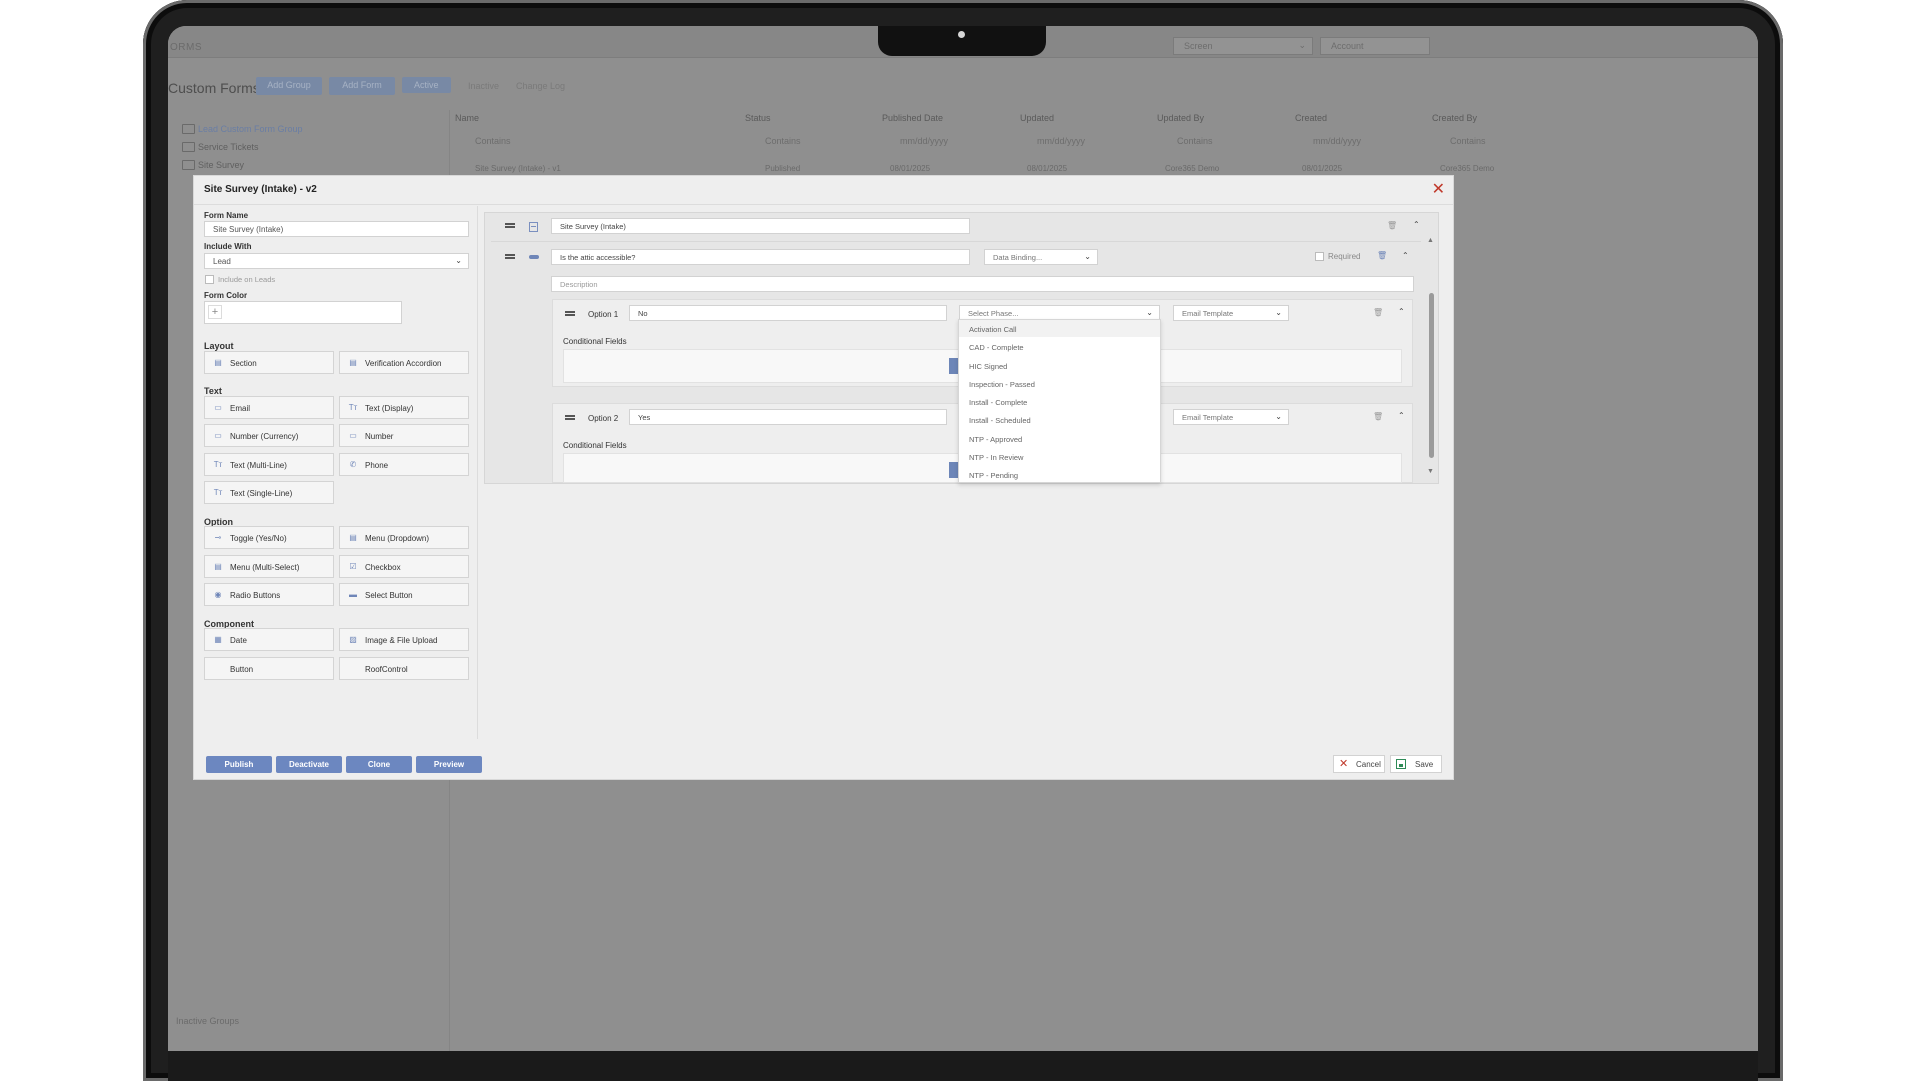 This screenshot has width=1920, height=1081. Describe the element at coordinates (362, 86) in the screenshot. I see `add-form-button: Add Form` at that location.